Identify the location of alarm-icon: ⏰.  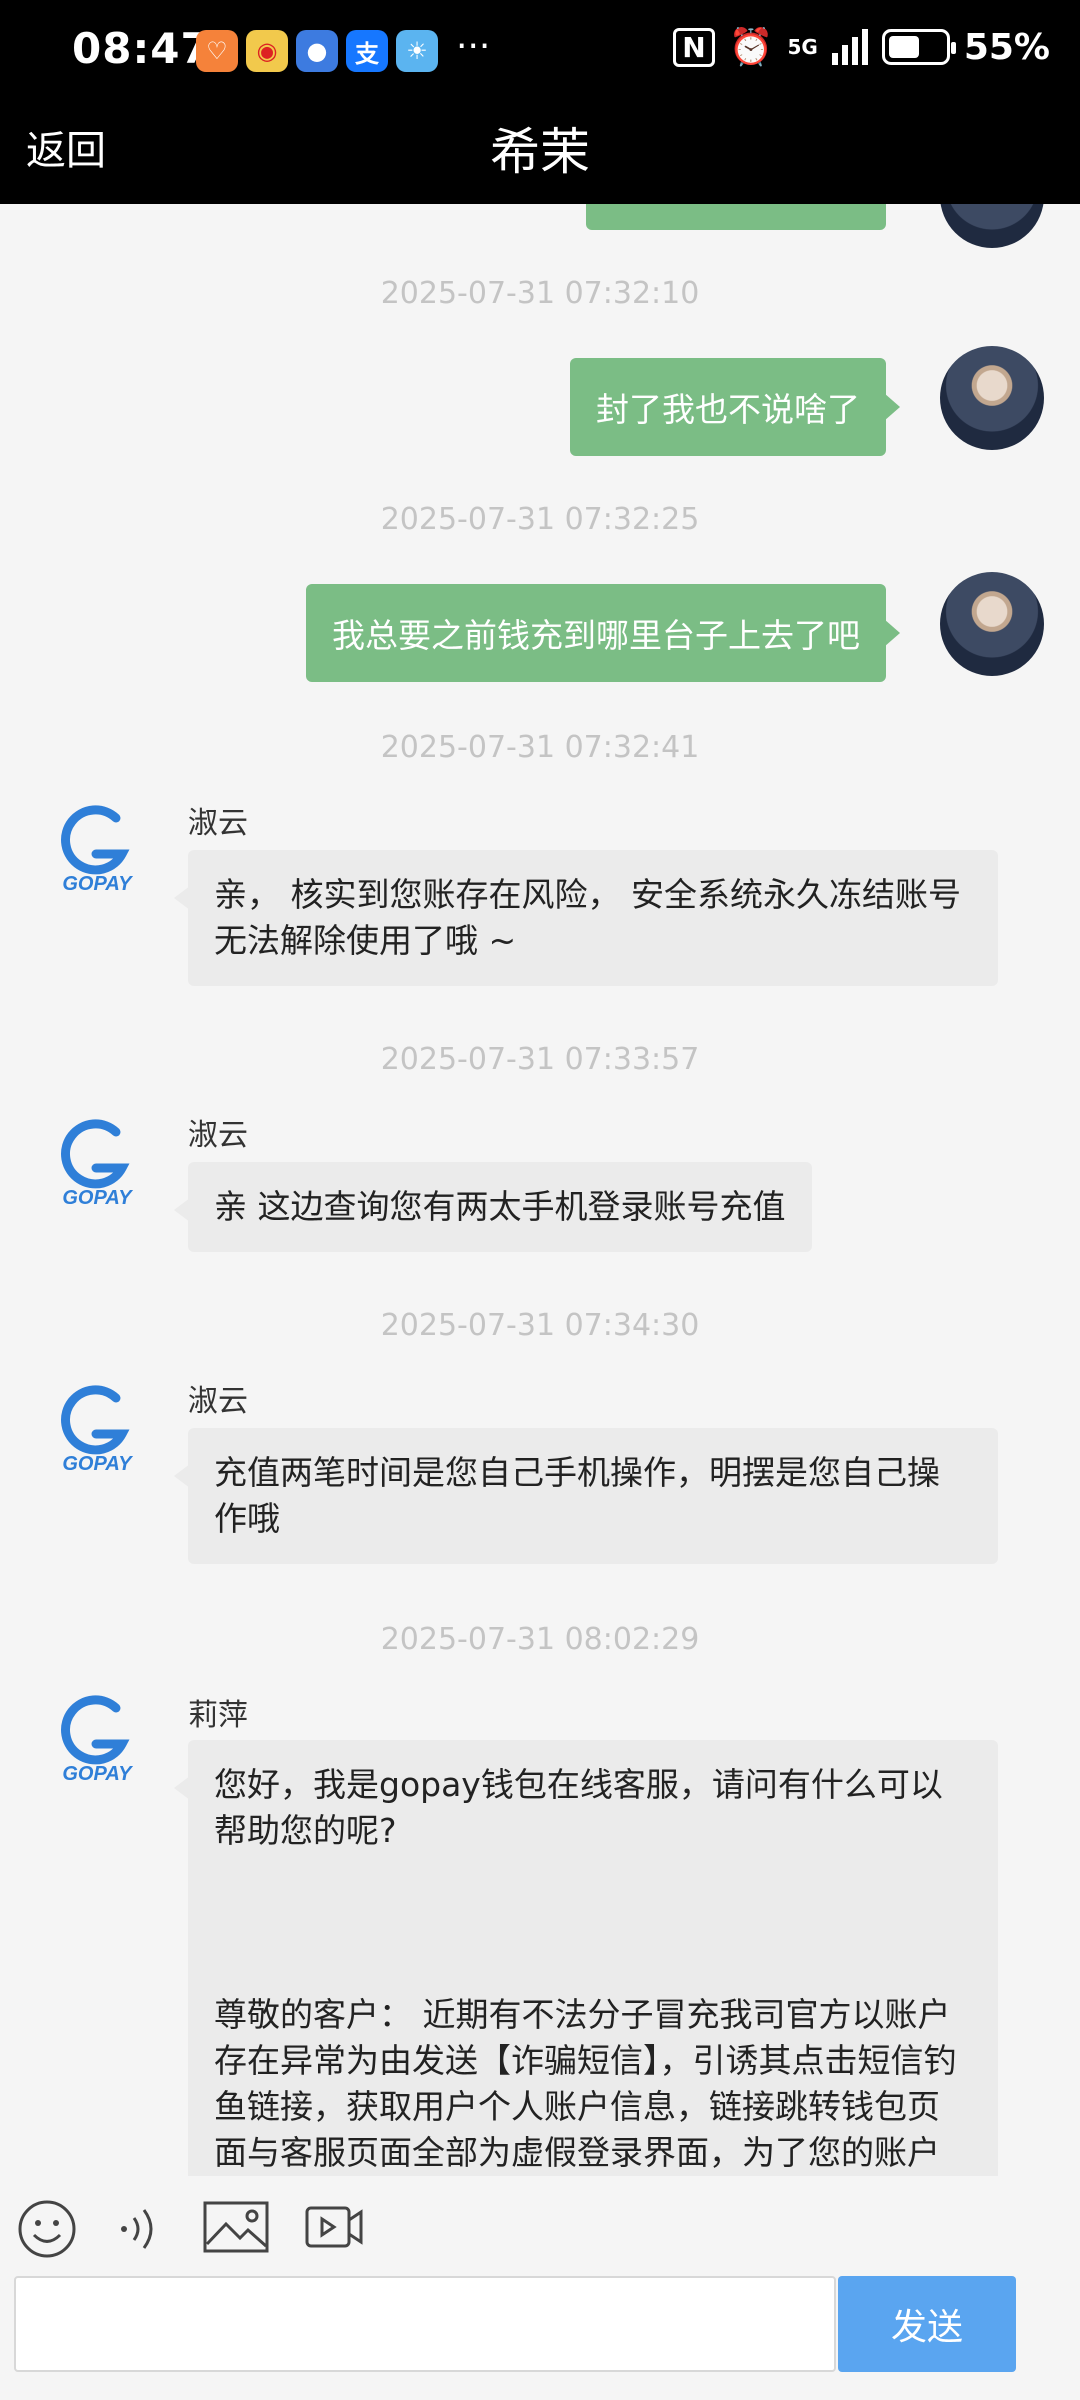
(751, 47).